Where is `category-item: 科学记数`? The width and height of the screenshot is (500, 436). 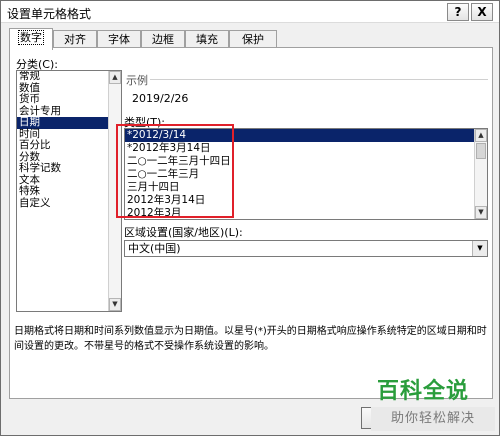
category-item: 科学记数 is located at coordinates (69, 168).